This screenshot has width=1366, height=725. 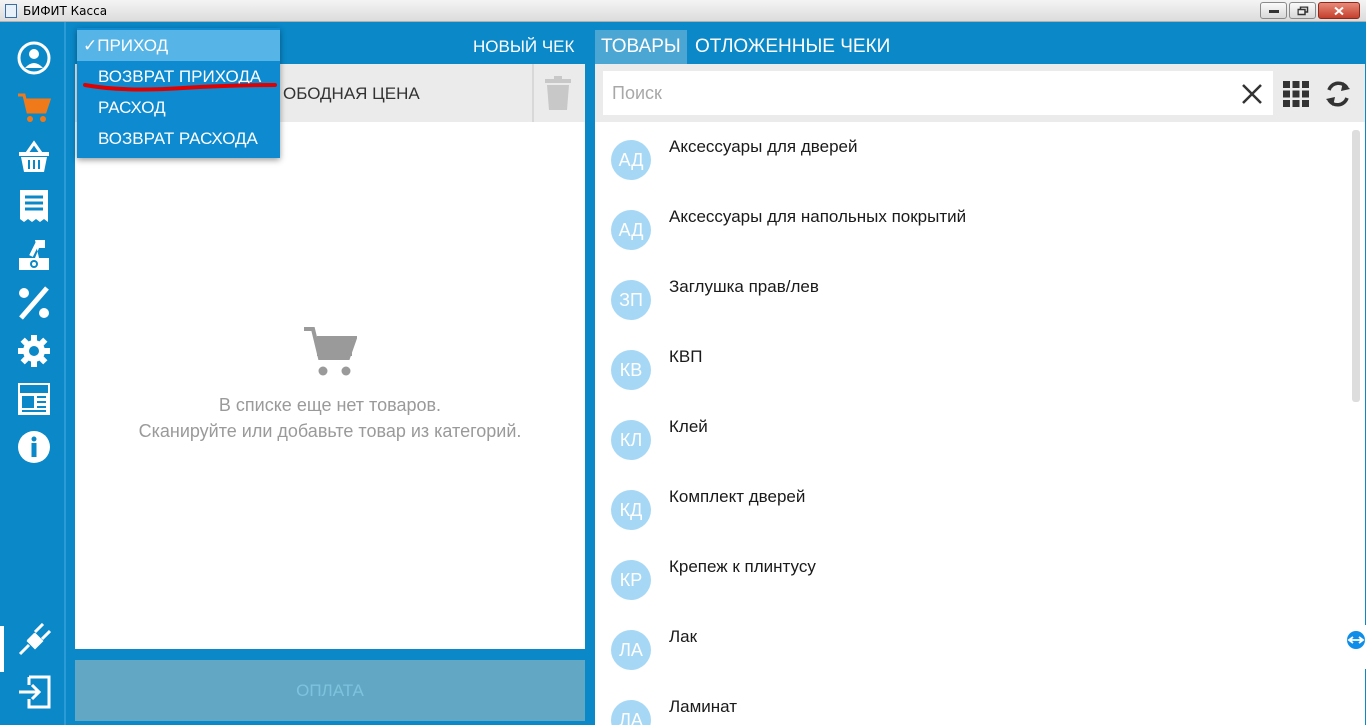 What do you see at coordinates (34, 58) in the screenshot?
I see `user-icon` at bounding box center [34, 58].